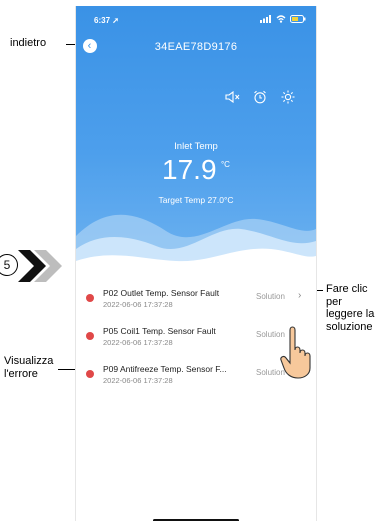 This screenshot has height=527, width=389. I want to click on mute-button, so click(233, 97).